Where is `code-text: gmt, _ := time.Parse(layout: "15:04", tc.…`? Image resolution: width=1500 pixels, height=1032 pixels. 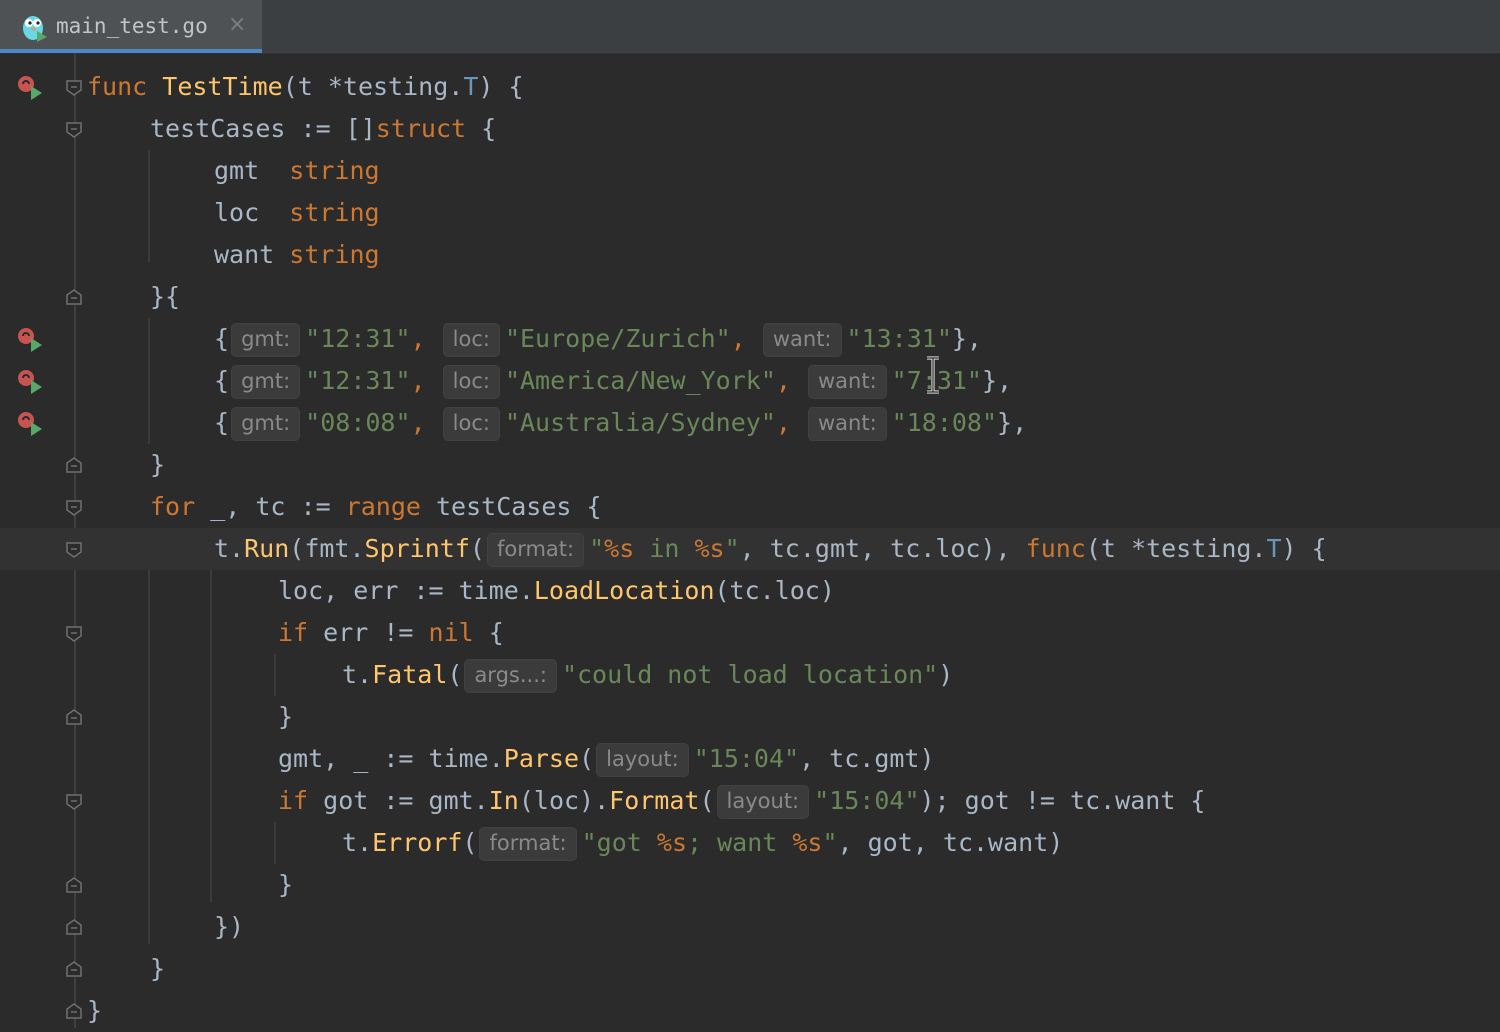 code-text: gmt, _ := time.Parse(layout: "15:04", tc.… is located at coordinates (606, 759).